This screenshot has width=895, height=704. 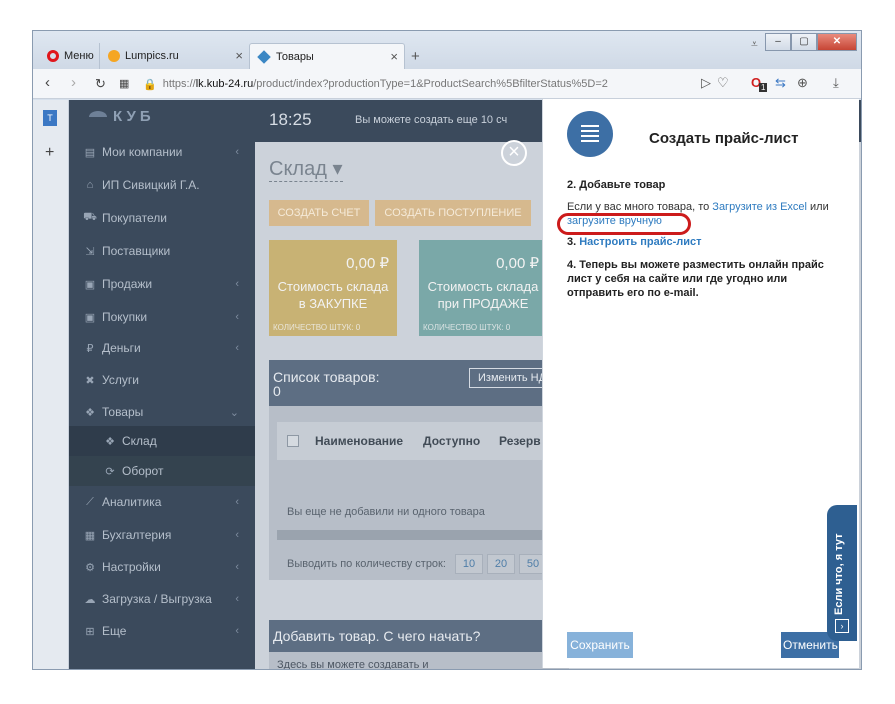 I want to click on badge-count: 1, so click(x=763, y=87).